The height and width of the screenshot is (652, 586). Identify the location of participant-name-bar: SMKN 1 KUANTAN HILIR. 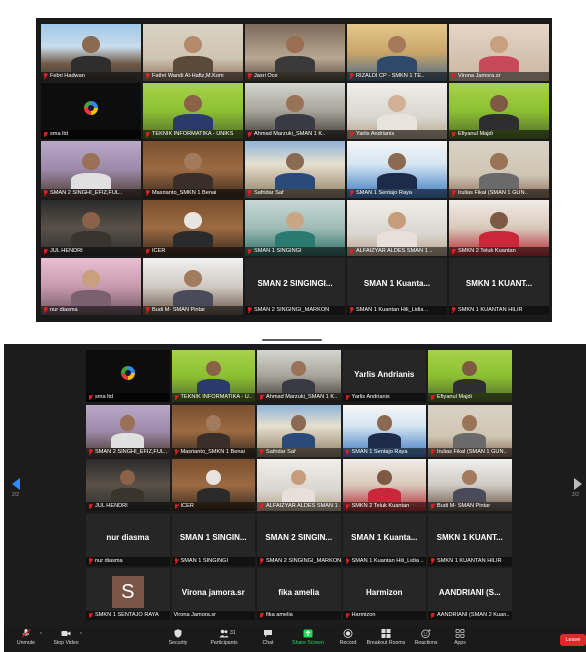
(499, 310).